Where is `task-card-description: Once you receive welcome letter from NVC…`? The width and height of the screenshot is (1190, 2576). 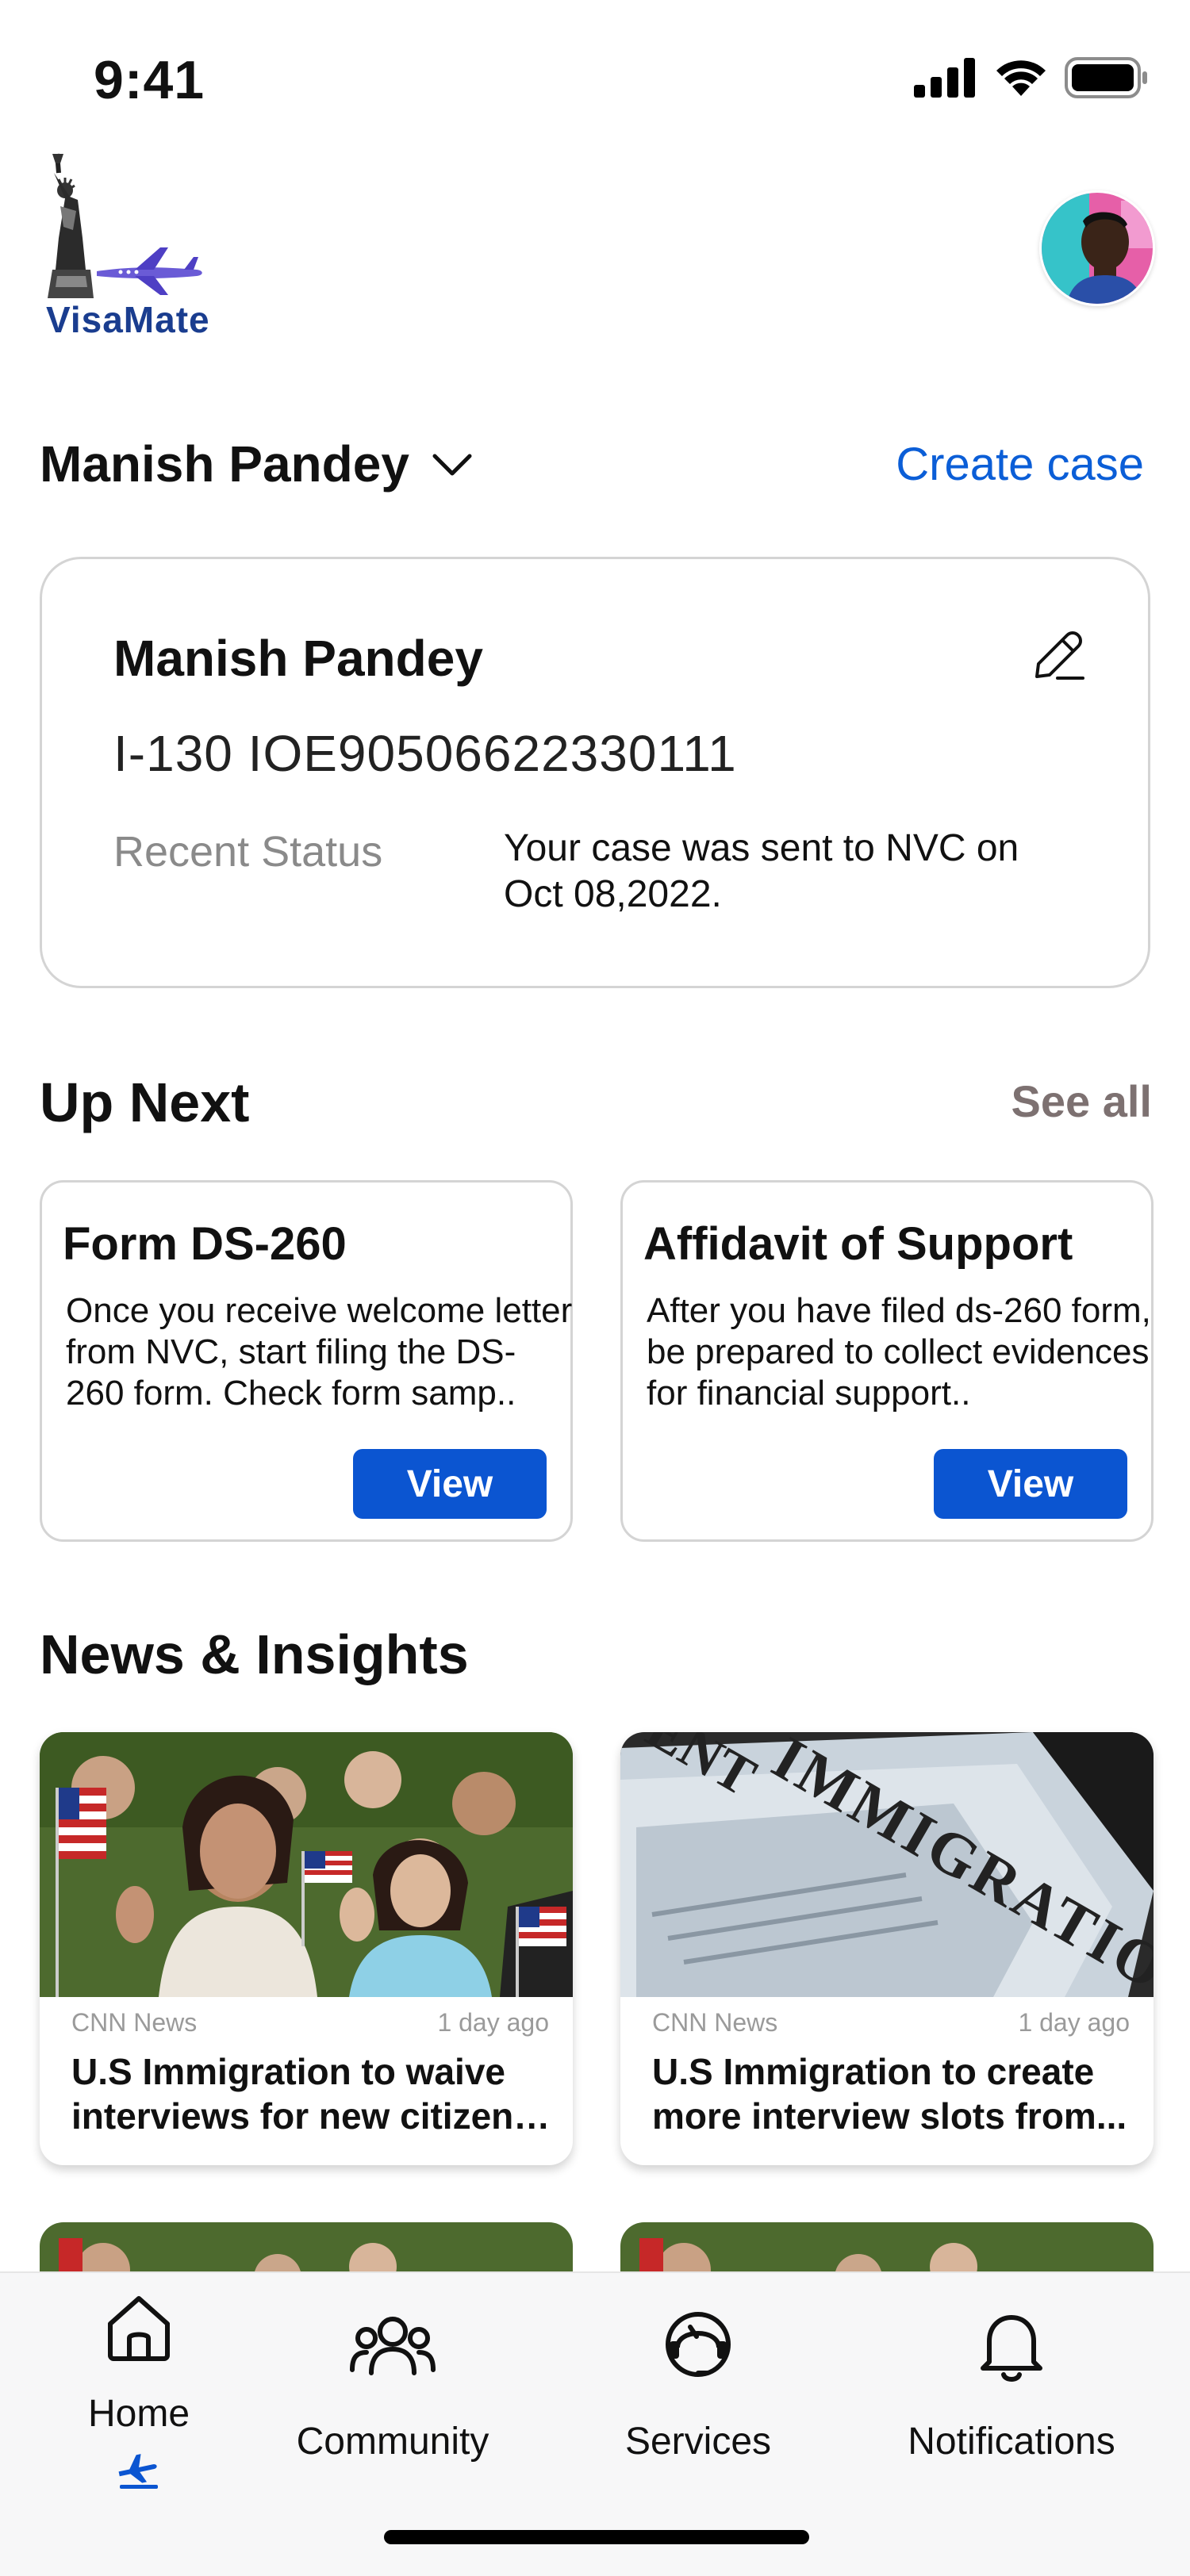 task-card-description: Once you receive welcome letter from NVC… is located at coordinates (319, 1352).